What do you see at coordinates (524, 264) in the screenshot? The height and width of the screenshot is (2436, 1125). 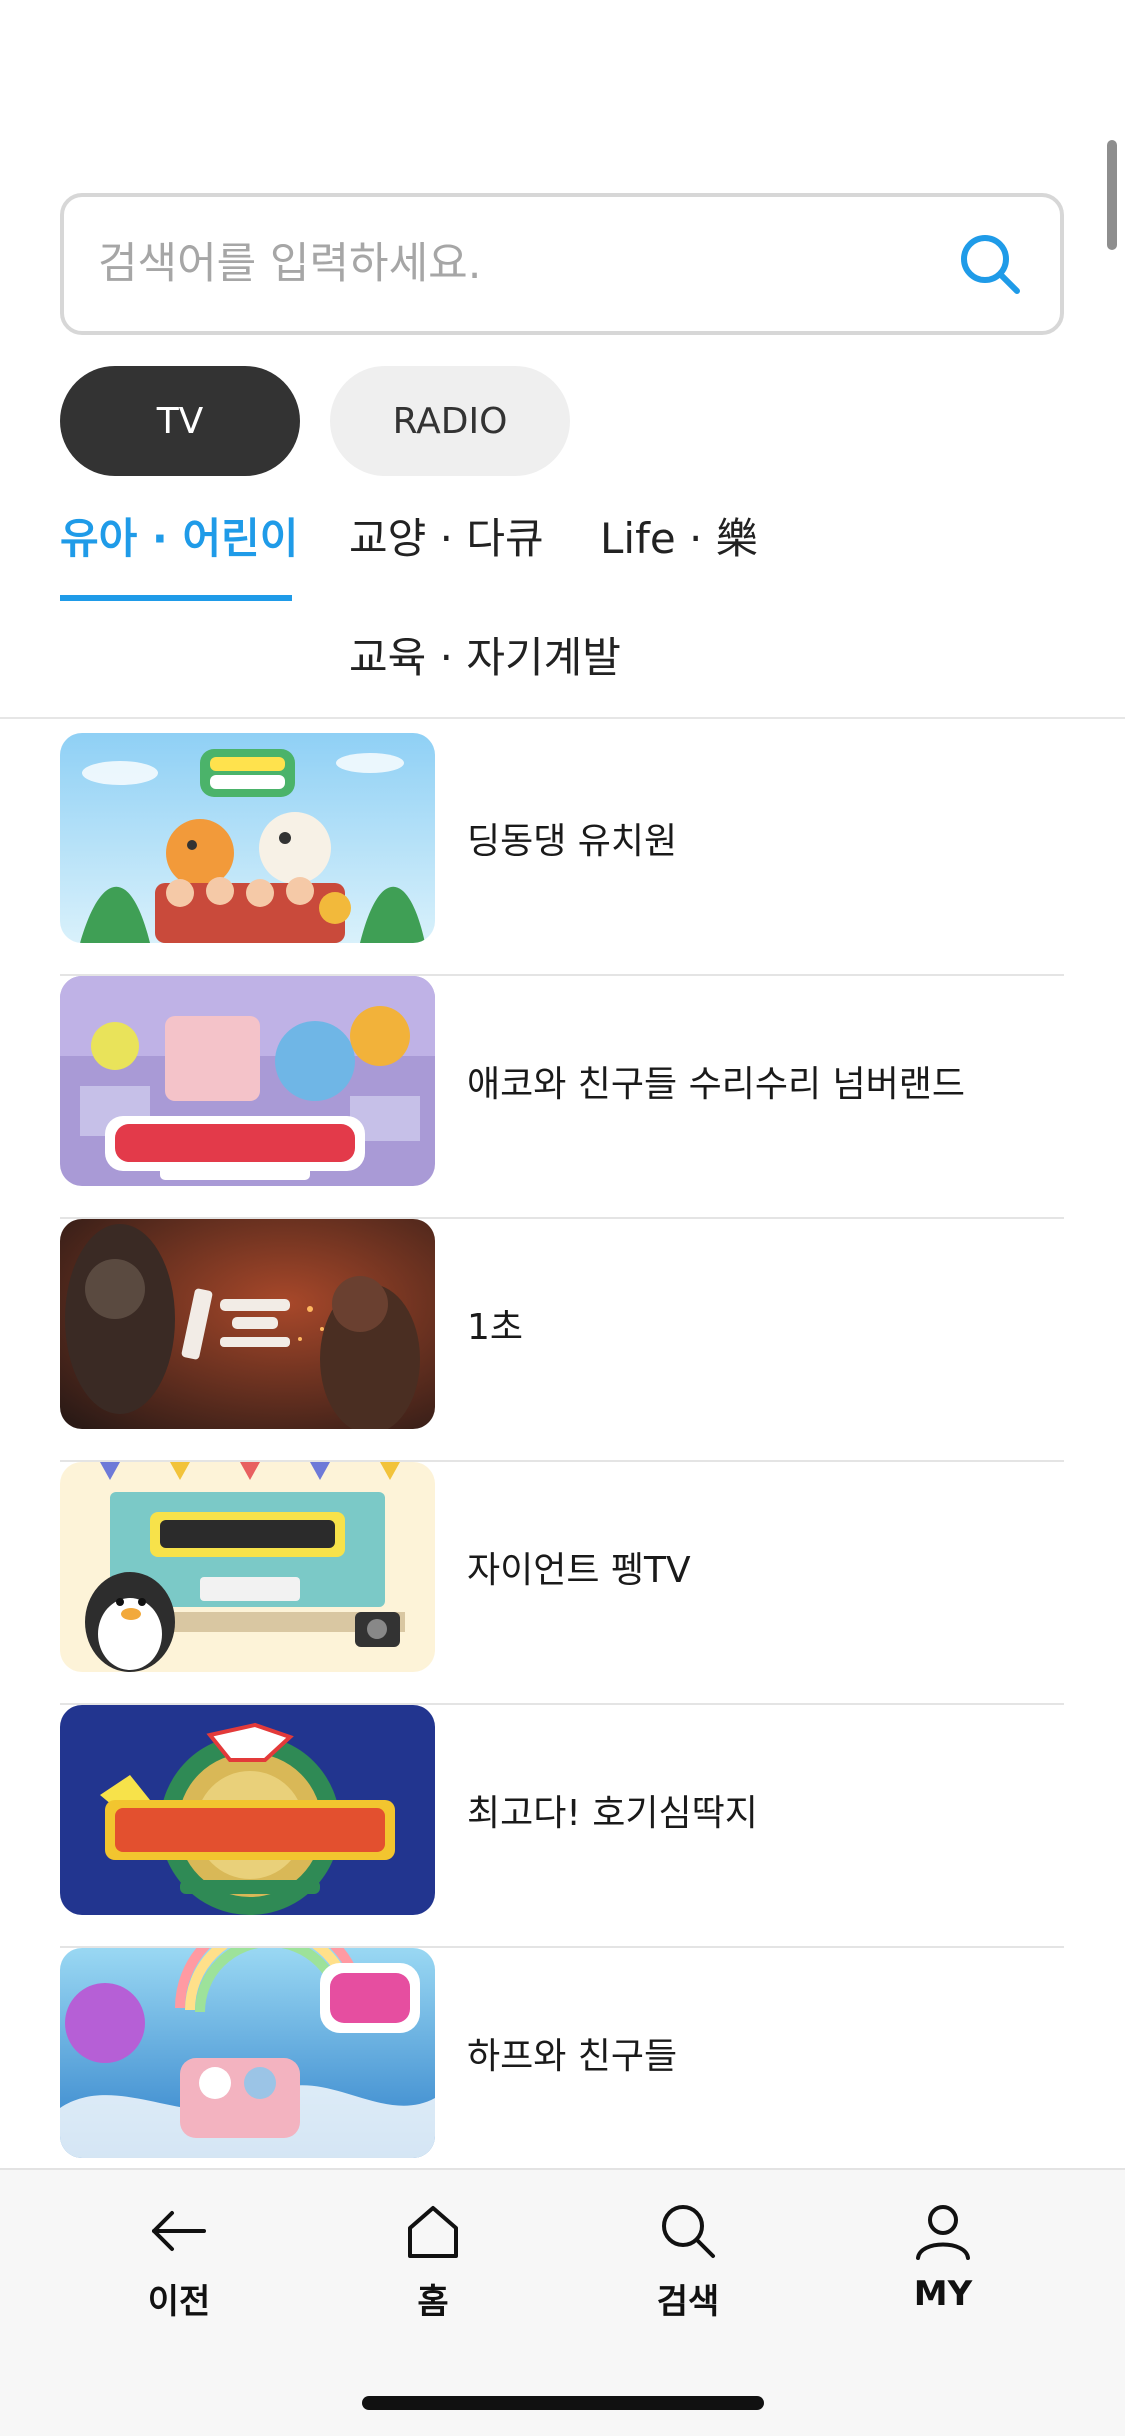 I see `search-input` at bounding box center [524, 264].